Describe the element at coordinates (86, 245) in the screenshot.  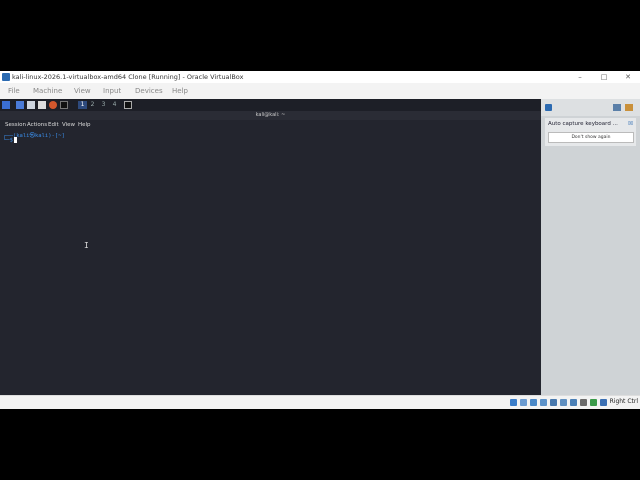
I see `ibeam-cursor-icon: I` at that location.